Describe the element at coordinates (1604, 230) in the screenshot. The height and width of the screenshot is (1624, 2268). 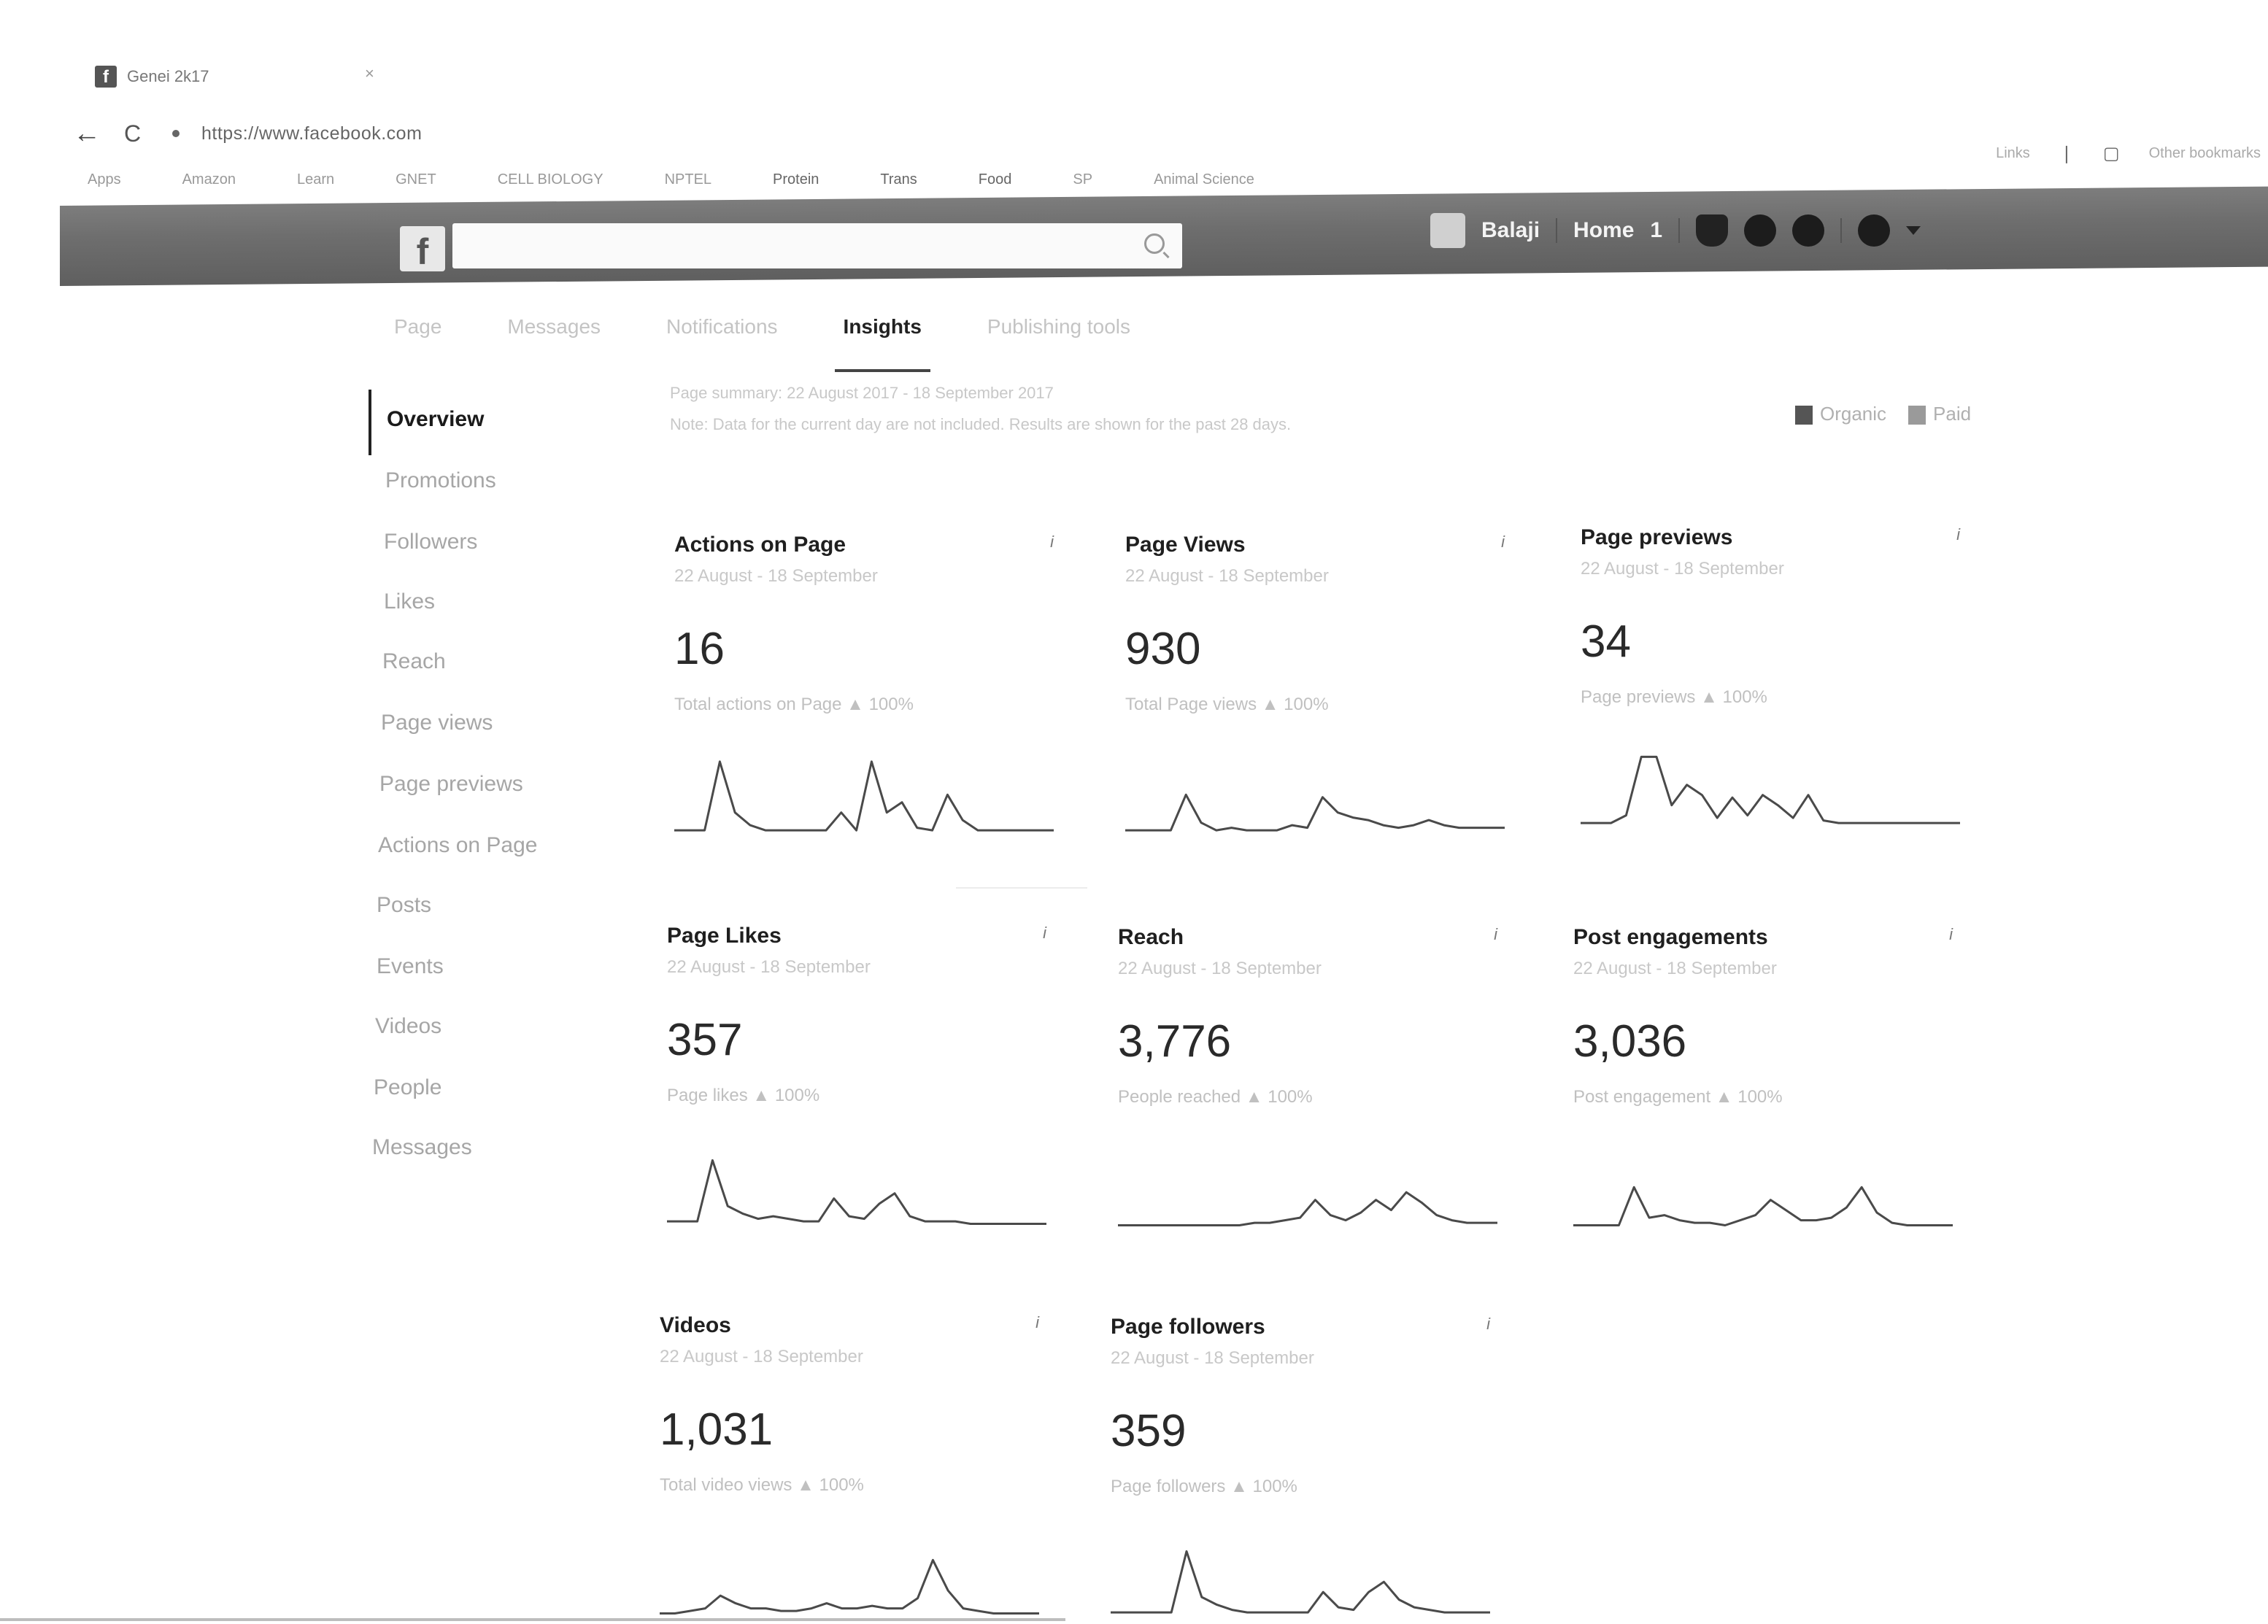
I see `home-link: Home` at that location.